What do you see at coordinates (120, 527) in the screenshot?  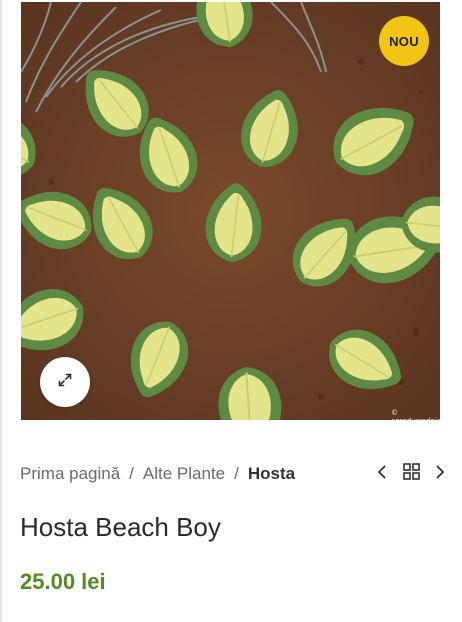 I see `product-title: Hosta Beach Boy` at bounding box center [120, 527].